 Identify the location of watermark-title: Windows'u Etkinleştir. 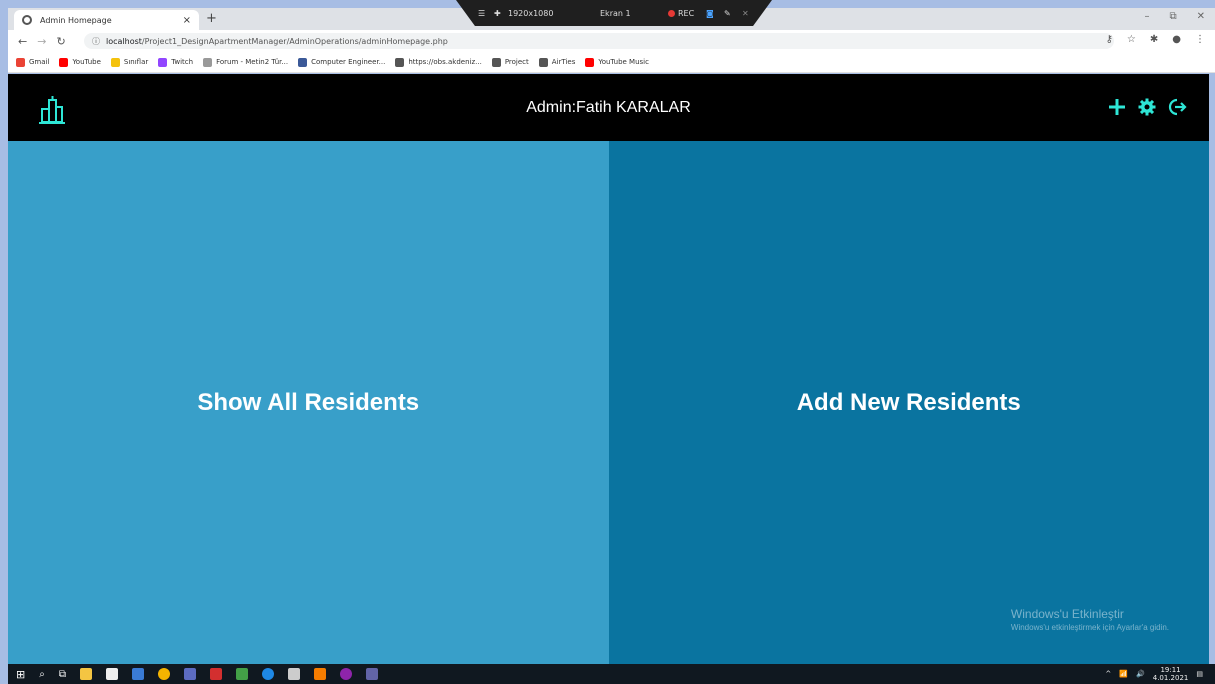
(1067, 614).